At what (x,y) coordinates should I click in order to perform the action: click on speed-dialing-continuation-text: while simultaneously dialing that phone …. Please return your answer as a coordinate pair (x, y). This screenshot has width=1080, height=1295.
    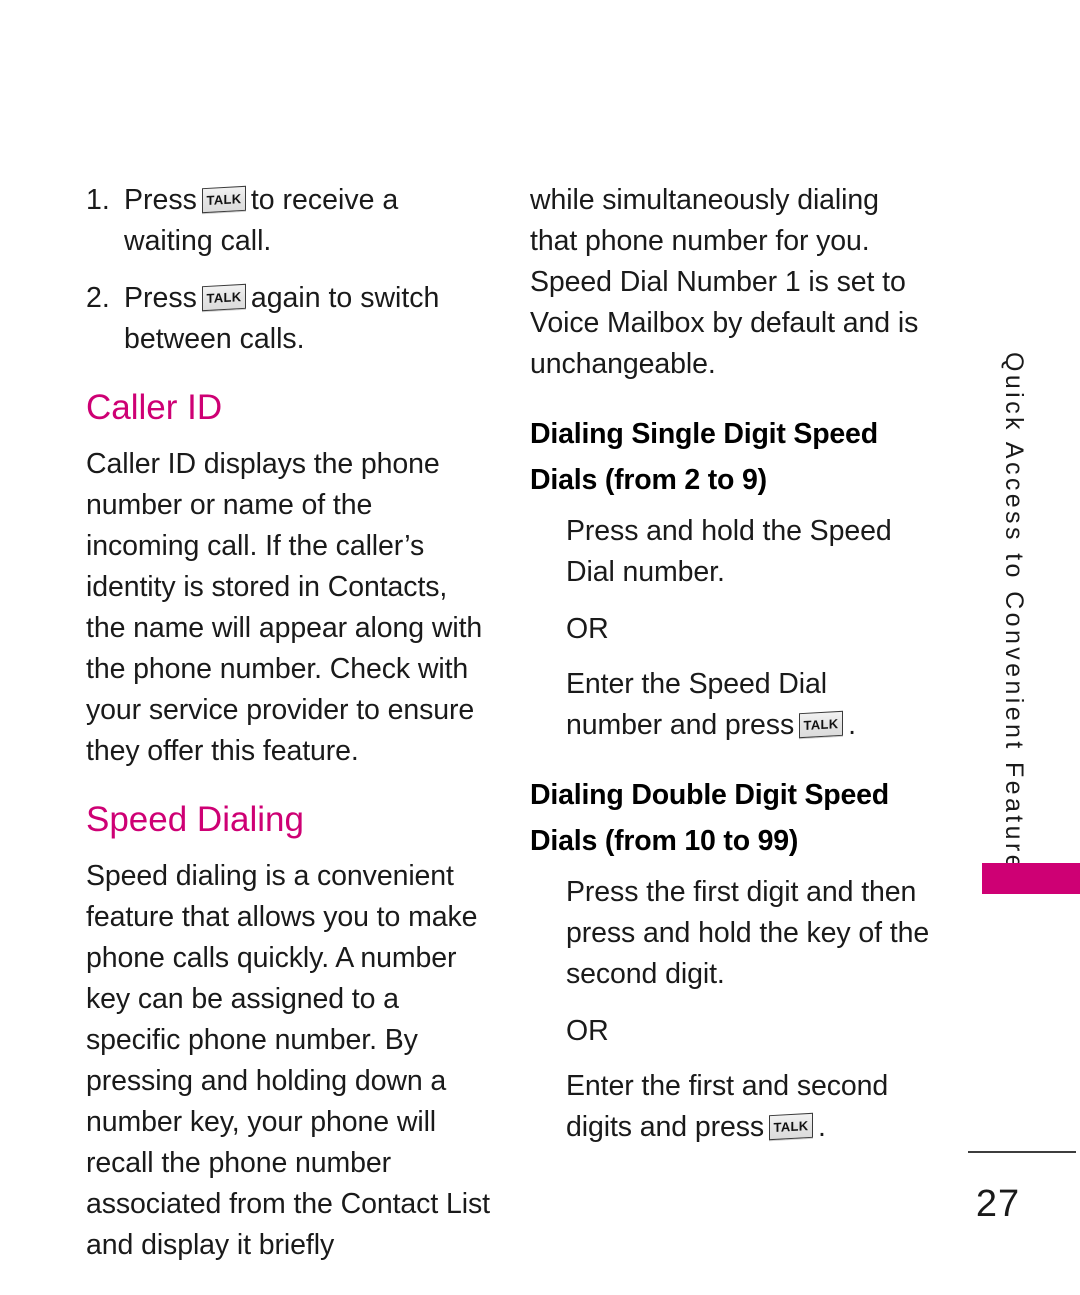
    Looking at the image, I should click on (724, 282).